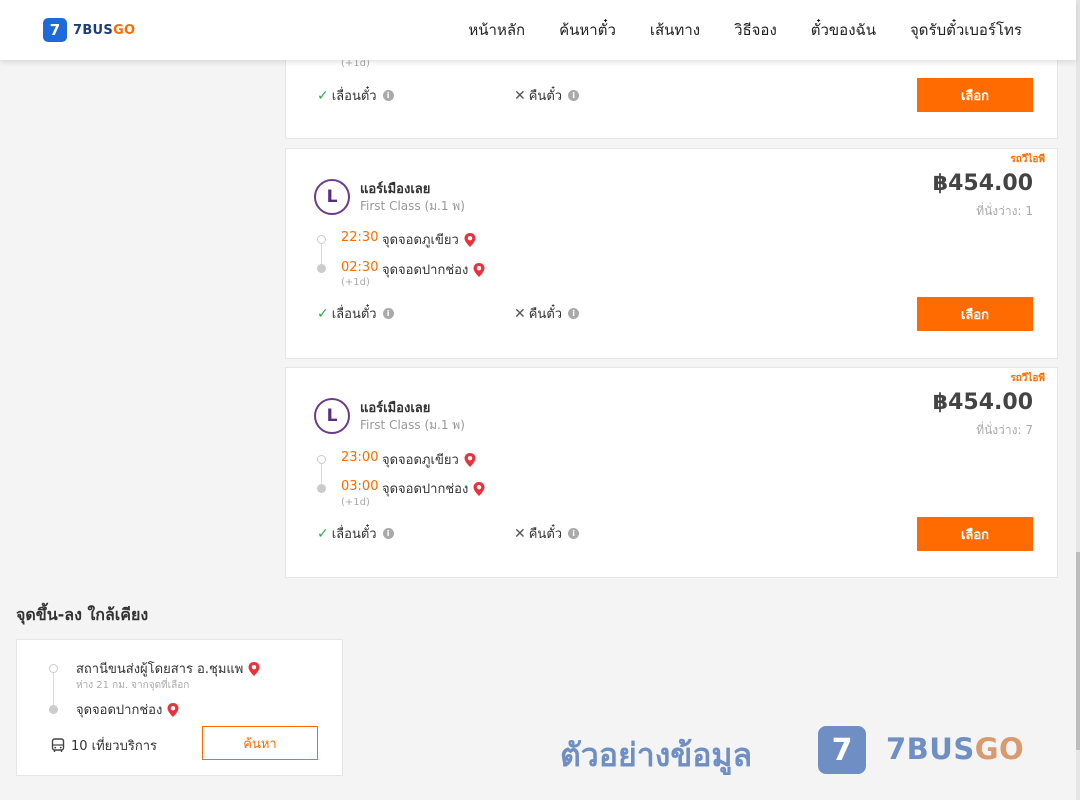 This screenshot has width=1080, height=800. Describe the element at coordinates (843, 30) in the screenshot. I see `nav-my-tickets: ตั๋วของฉัน` at that location.